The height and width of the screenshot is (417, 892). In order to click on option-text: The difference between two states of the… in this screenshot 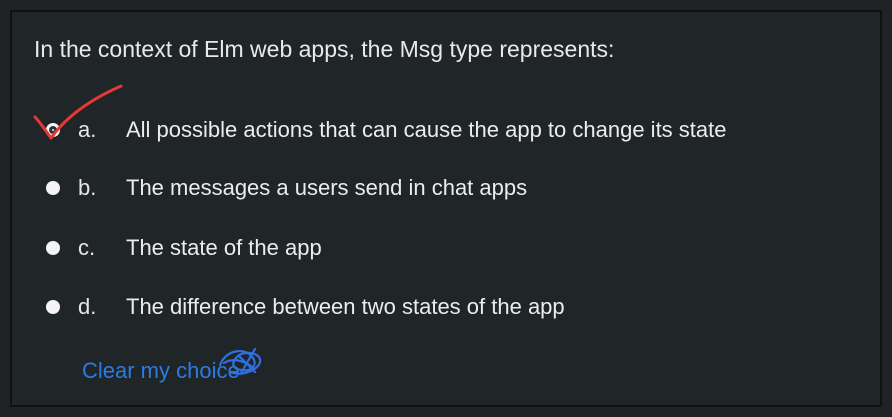, I will do `click(345, 306)`.